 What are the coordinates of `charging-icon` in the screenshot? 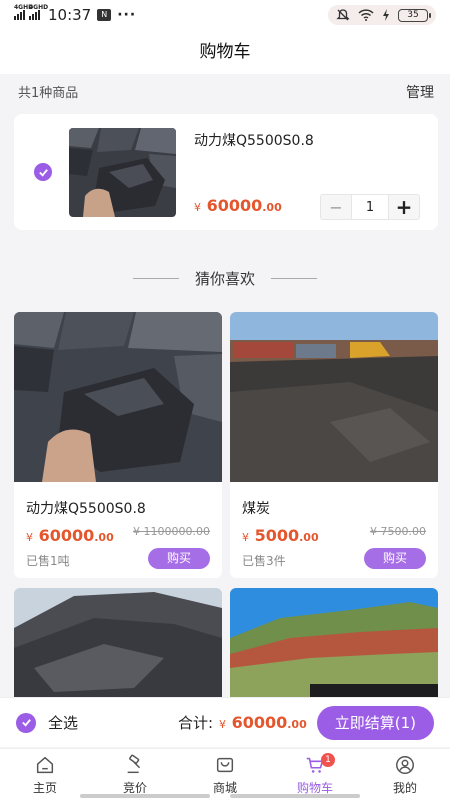 It's located at (386, 15).